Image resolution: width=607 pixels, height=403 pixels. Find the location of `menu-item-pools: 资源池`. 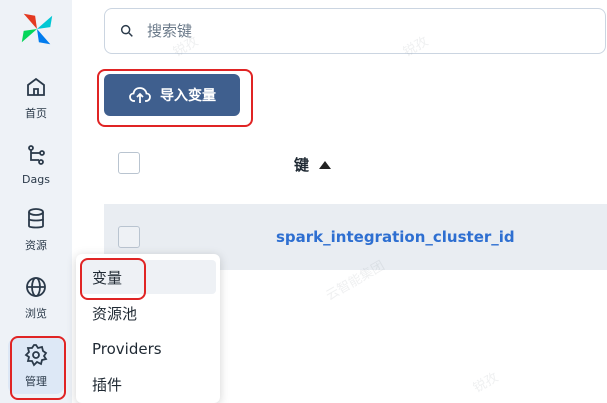

menu-item-pools: 资源池 is located at coordinates (148, 313).